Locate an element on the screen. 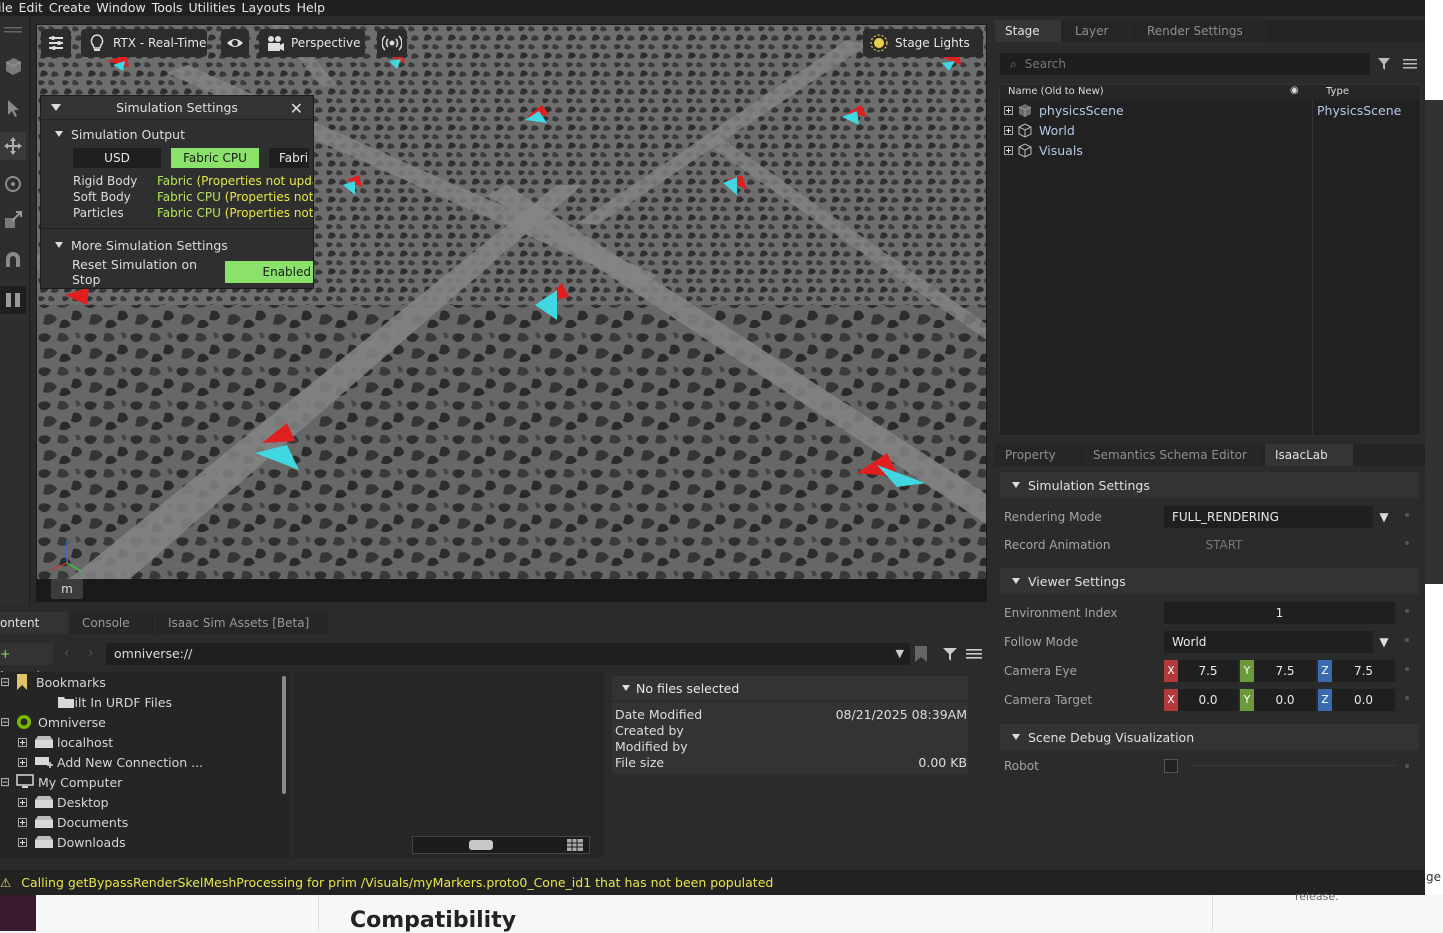  tree-desktop: Desktop is located at coordinates (63, 802).